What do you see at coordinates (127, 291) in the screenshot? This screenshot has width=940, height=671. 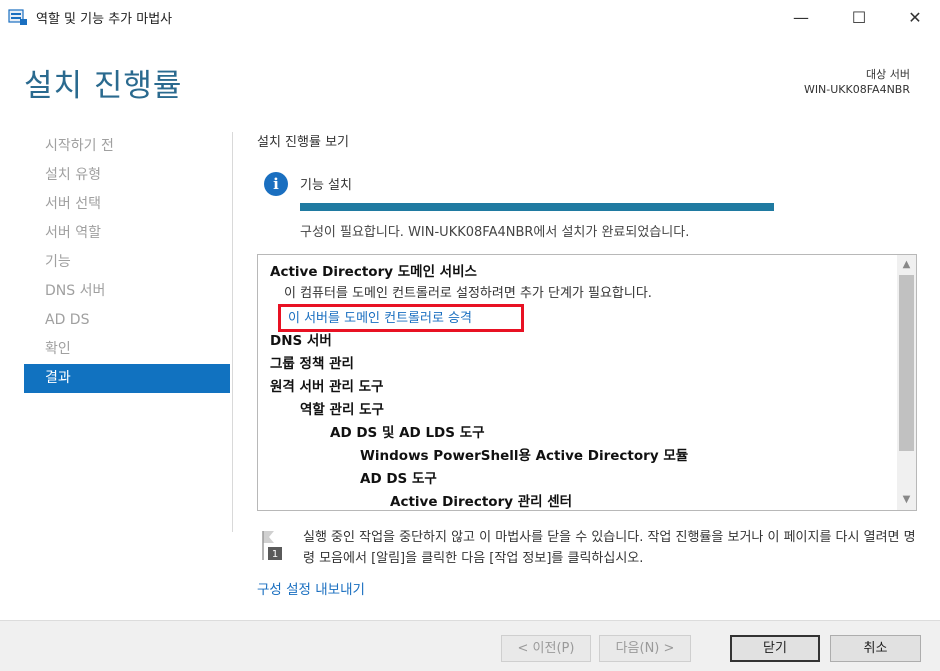 I see `nav-item-dns-server: DNS 서버` at bounding box center [127, 291].